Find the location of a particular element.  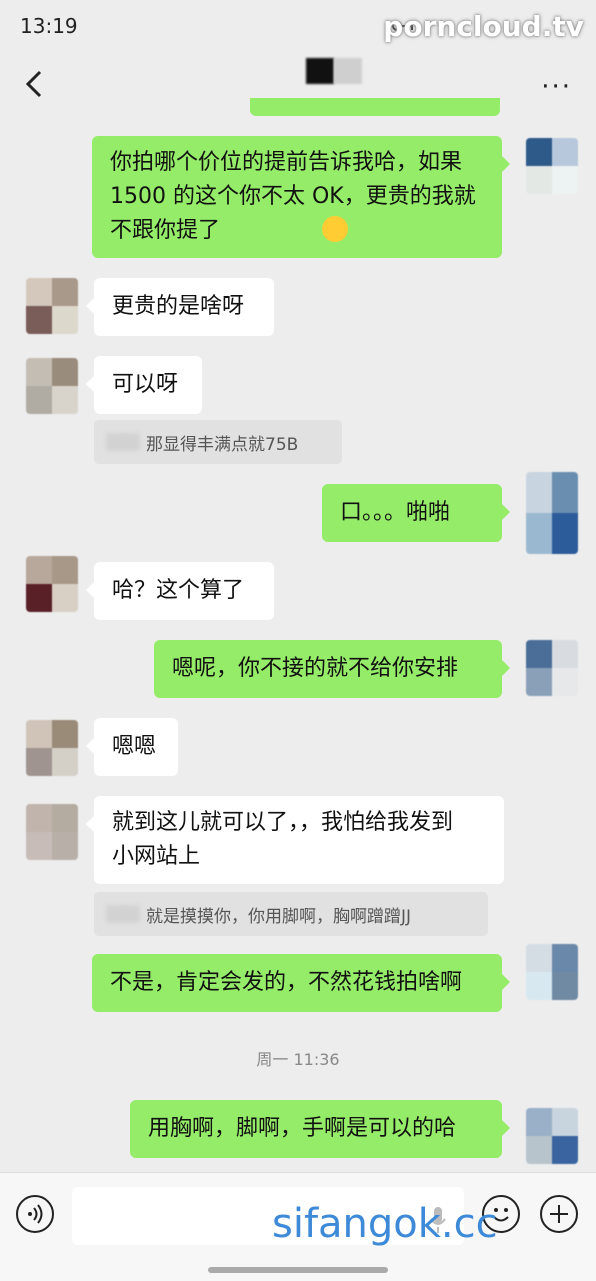

message-text: 用胸啊，脚啊，手啊是可以的哈 is located at coordinates (302, 1128).